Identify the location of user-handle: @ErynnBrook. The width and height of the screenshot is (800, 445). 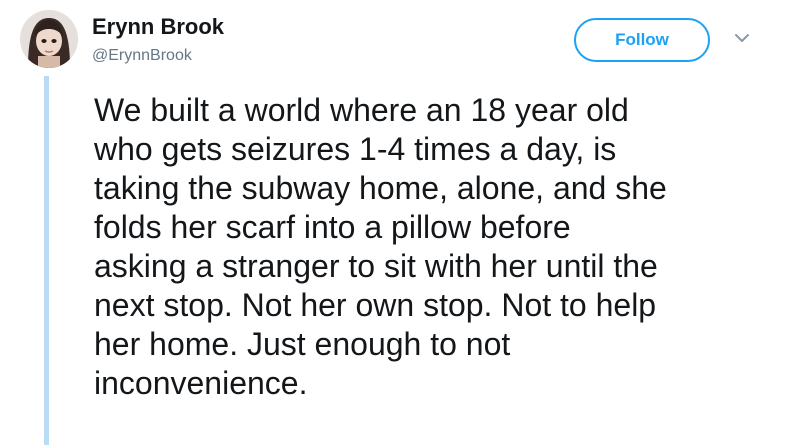
(142, 56).